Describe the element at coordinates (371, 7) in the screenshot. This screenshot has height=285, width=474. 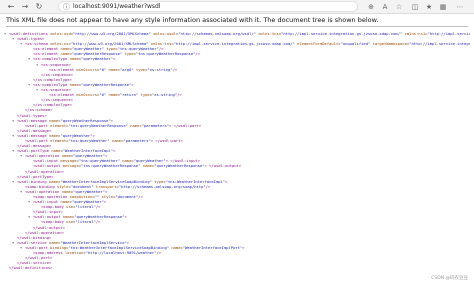
I see `zoom-icon: ⊕` at that location.